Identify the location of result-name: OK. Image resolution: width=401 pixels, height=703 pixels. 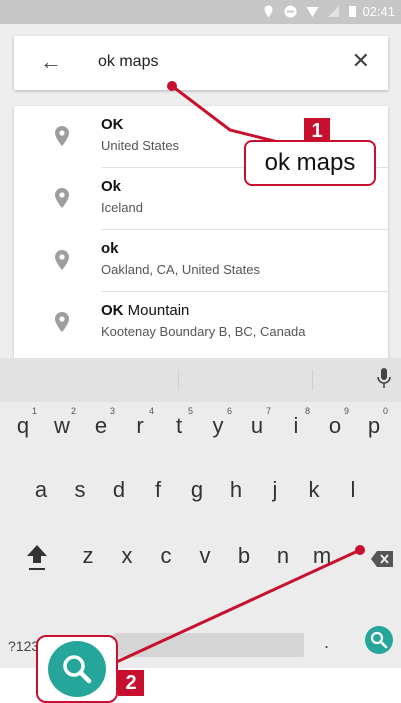
(112, 124).